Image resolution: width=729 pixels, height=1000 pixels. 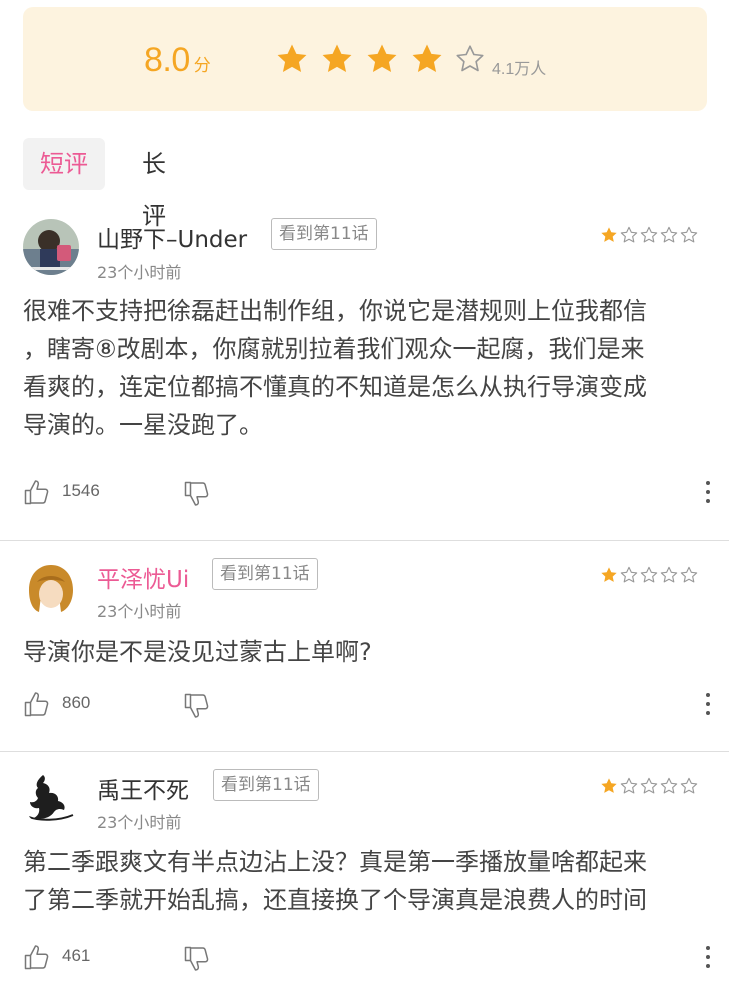 I want to click on username: 山野下–Under, so click(x=172, y=237).